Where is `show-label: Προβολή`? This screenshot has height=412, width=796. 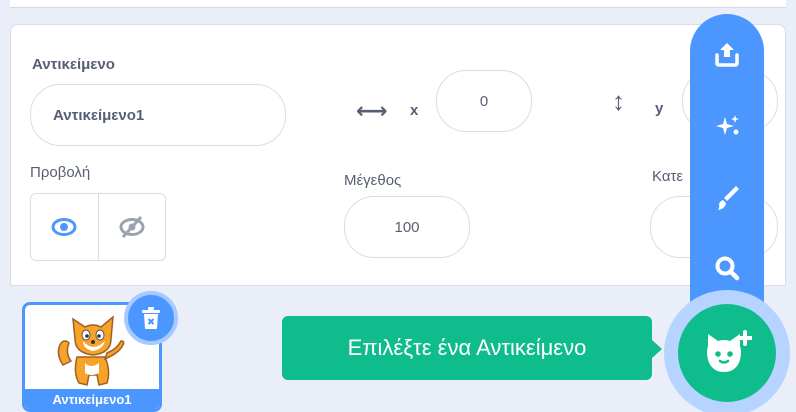
show-label: Προβολή is located at coordinates (60, 172).